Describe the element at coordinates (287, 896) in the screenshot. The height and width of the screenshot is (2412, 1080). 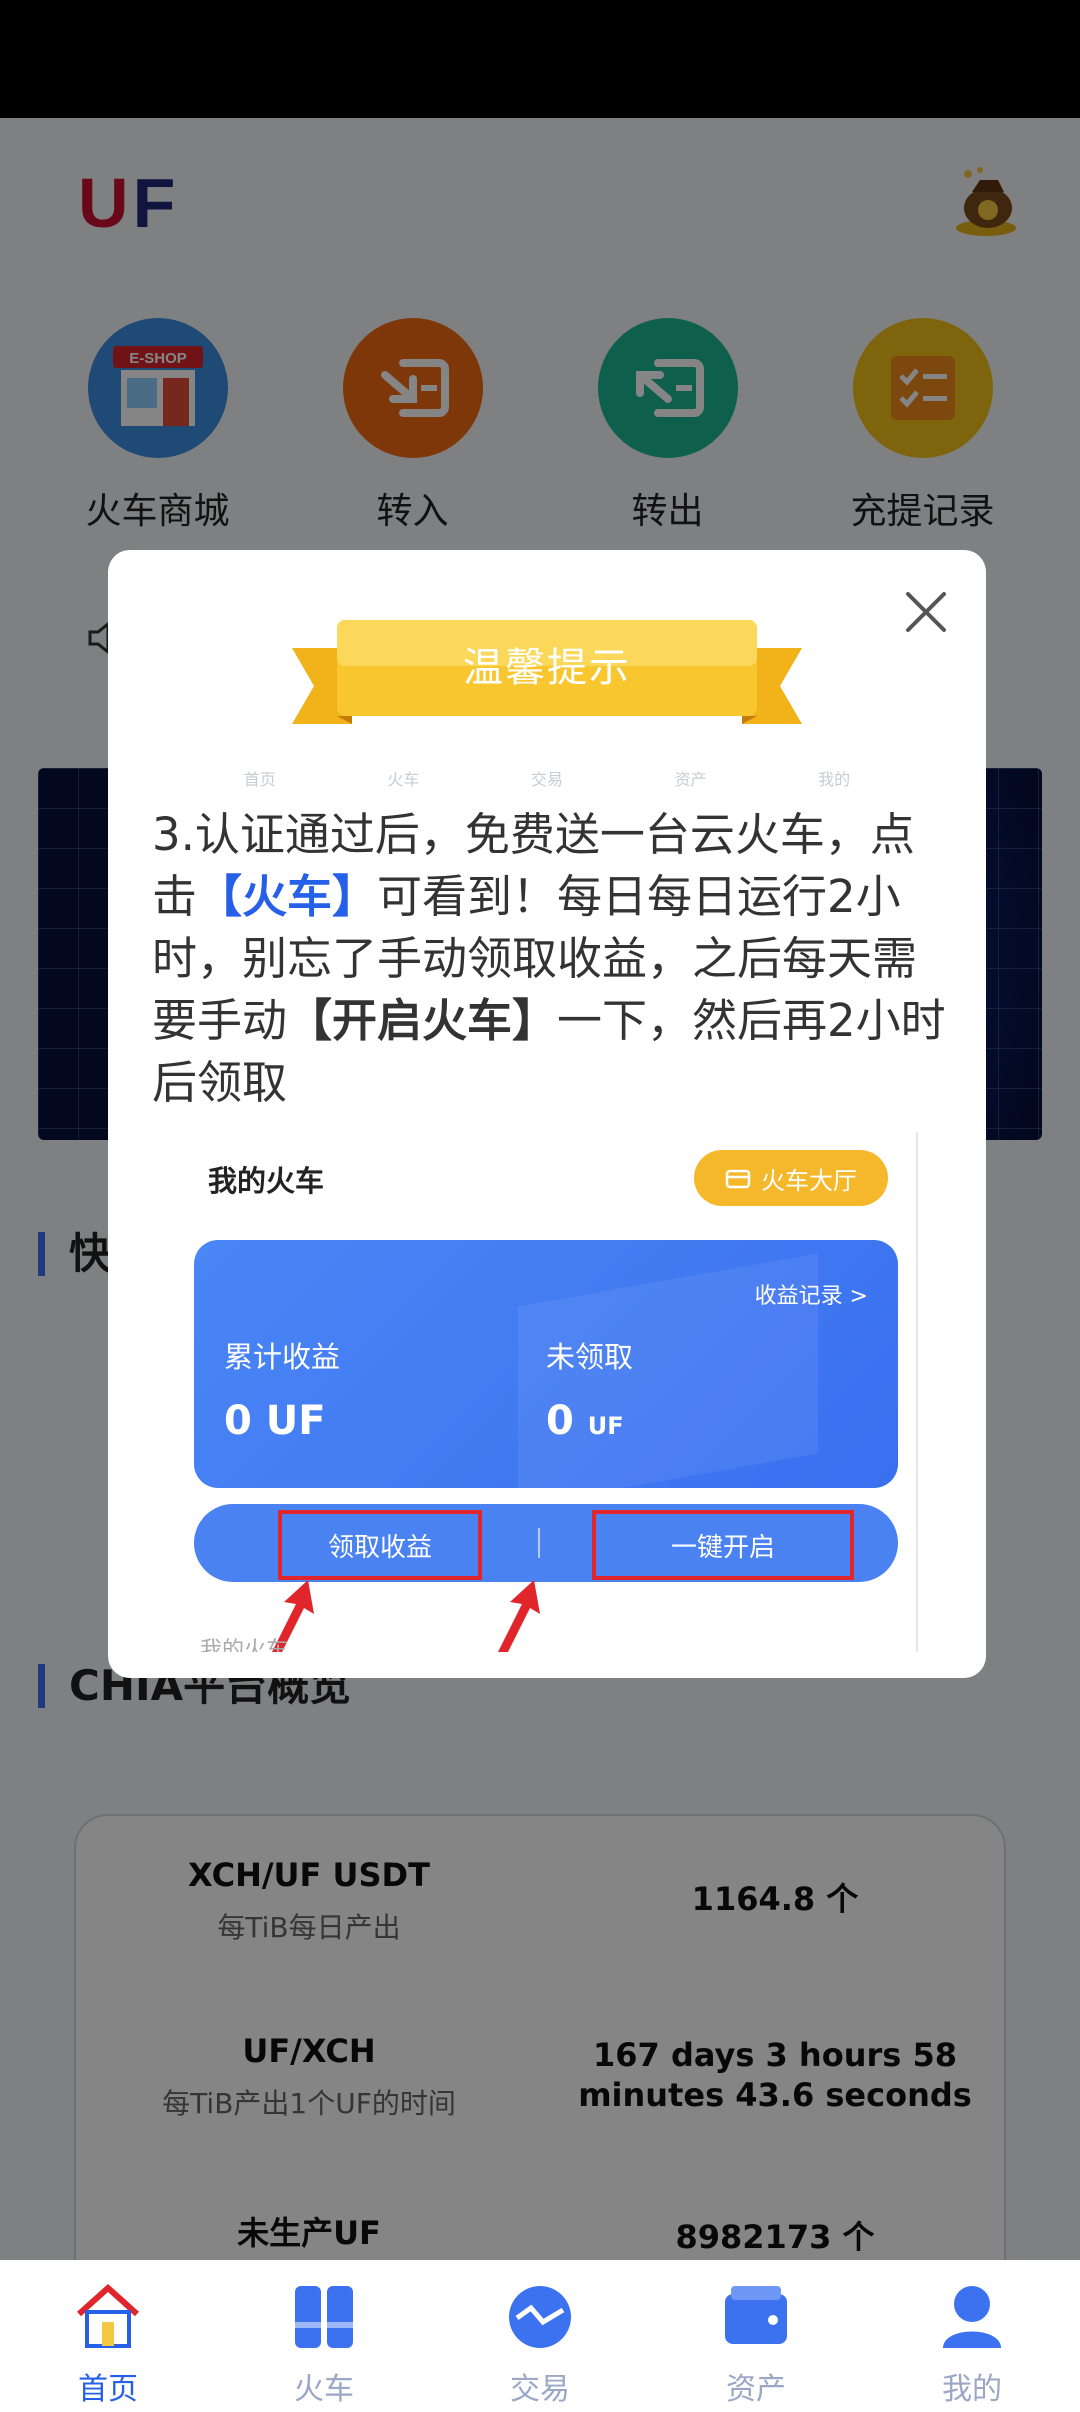
I see `highlight-train: 【火车】` at that location.